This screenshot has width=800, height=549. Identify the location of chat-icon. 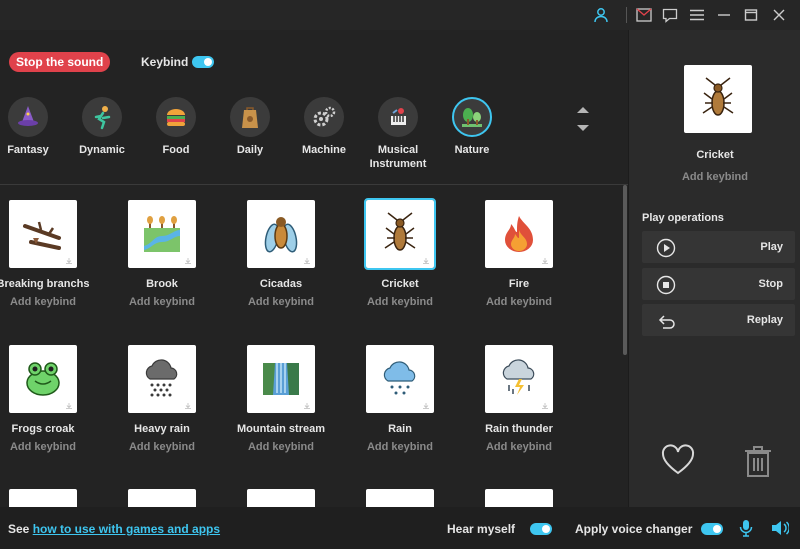
(670, 15).